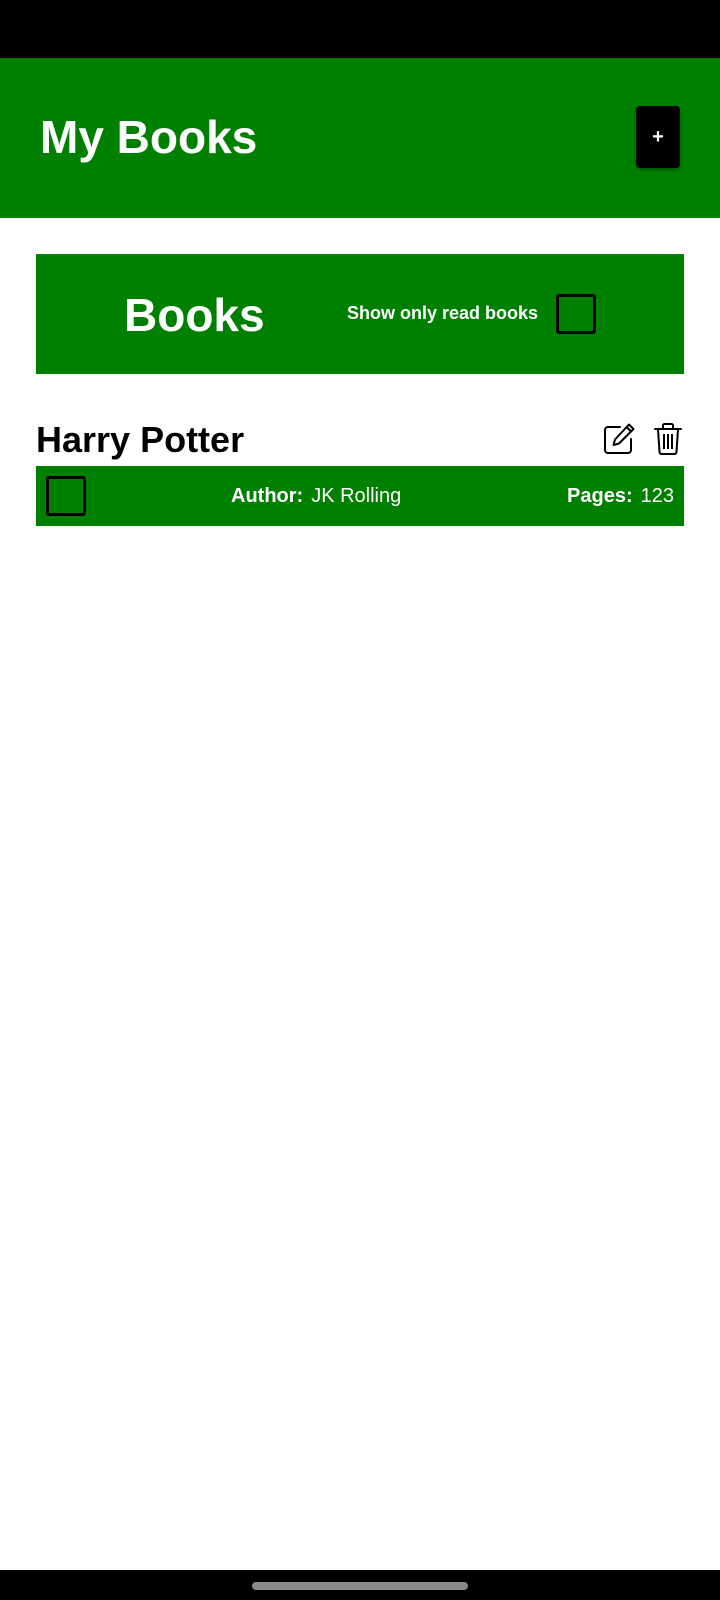  What do you see at coordinates (267, 496) in the screenshot?
I see `author-label: Author:` at bounding box center [267, 496].